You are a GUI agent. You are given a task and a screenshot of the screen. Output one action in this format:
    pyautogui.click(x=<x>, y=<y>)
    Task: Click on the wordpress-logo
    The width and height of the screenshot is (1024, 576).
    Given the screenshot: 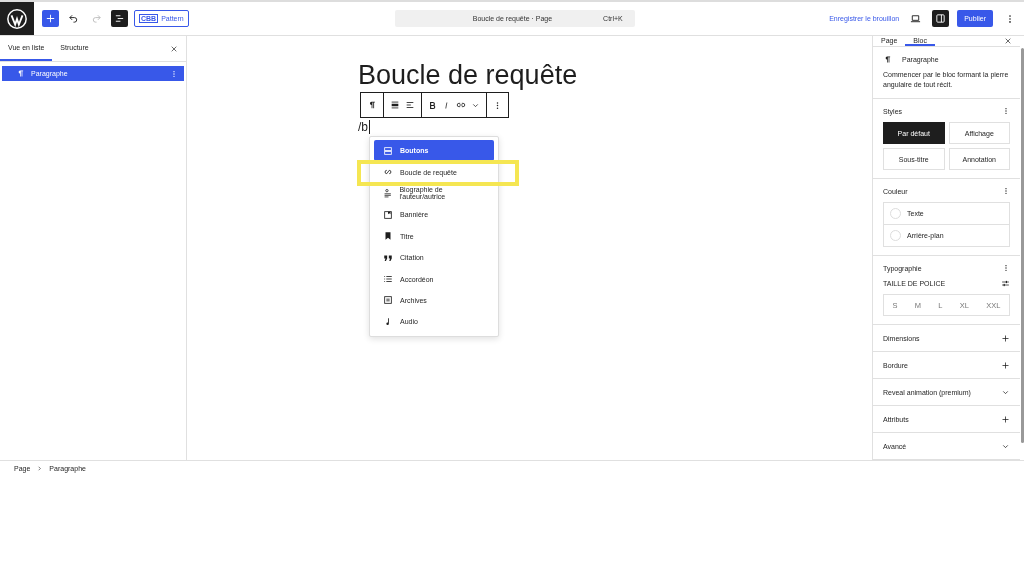 What is the action you would take?
    pyautogui.click(x=17, y=18)
    